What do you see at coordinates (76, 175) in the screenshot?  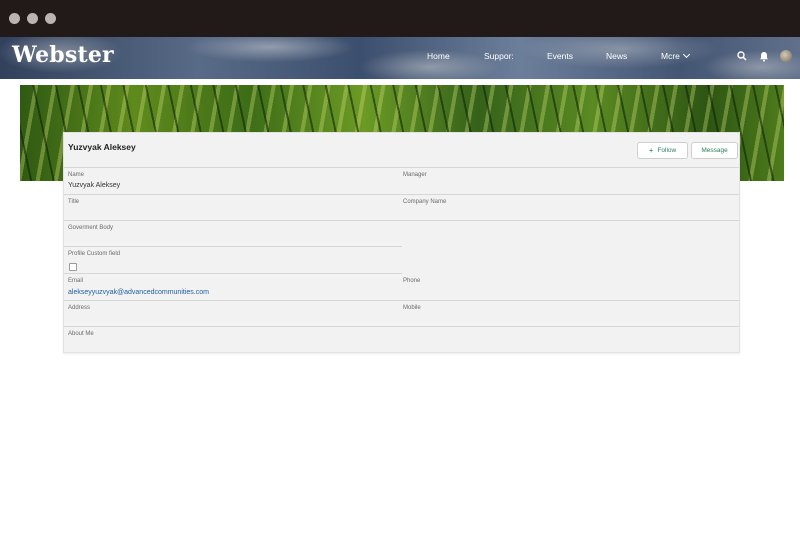 I see `name-label: Name` at bounding box center [76, 175].